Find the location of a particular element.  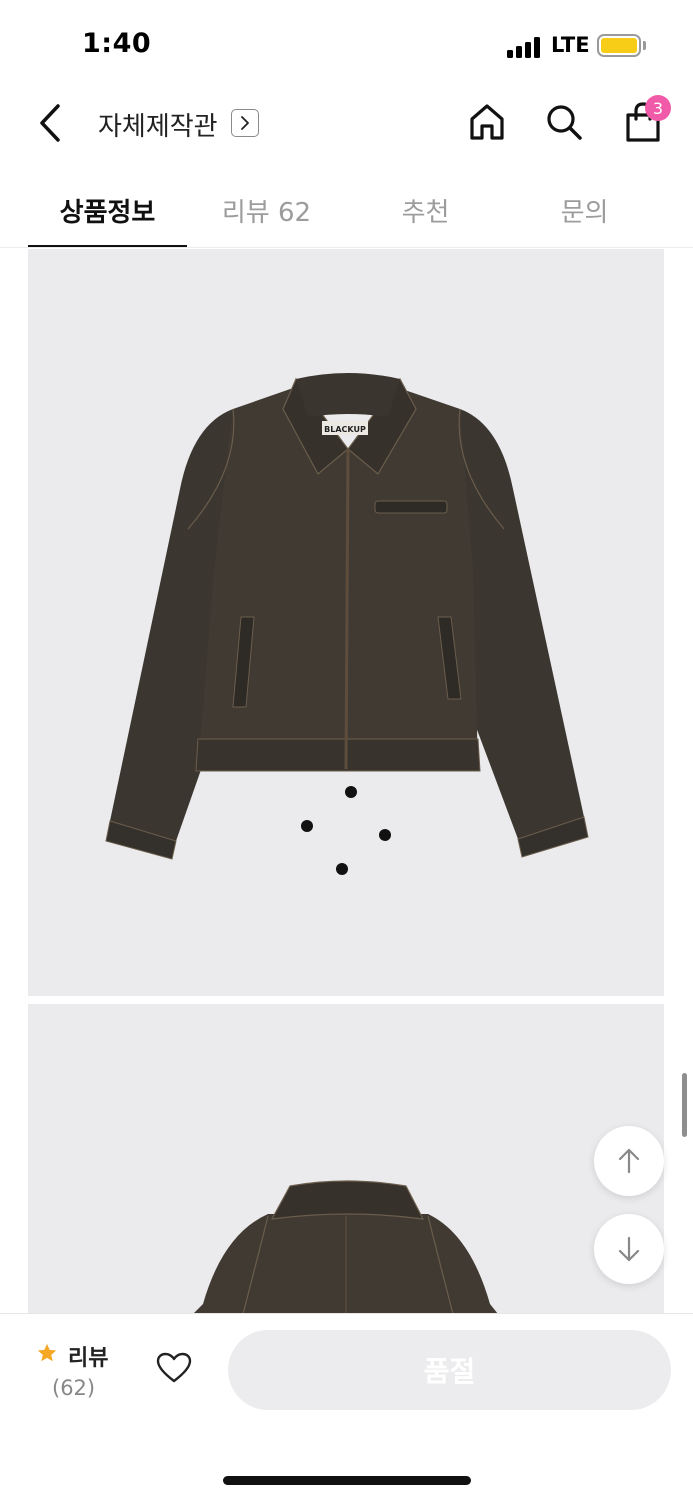

search-button is located at coordinates (564, 122).